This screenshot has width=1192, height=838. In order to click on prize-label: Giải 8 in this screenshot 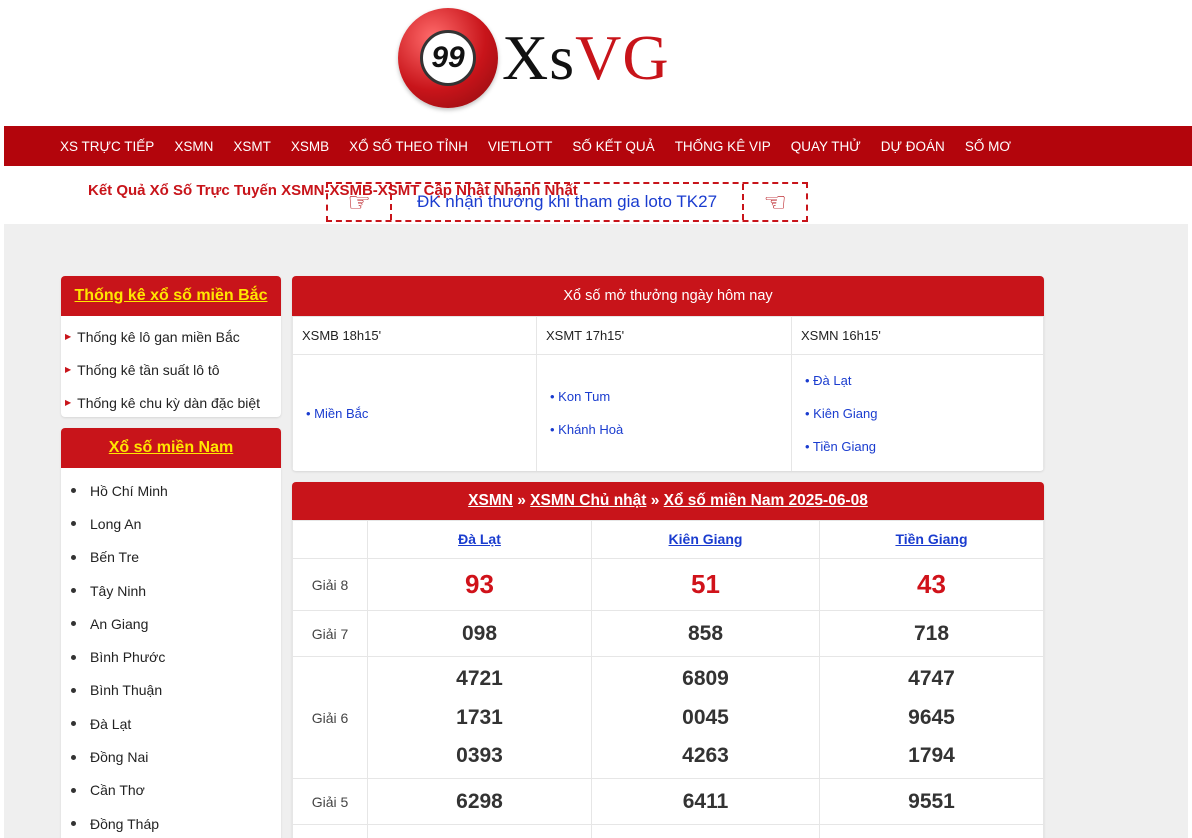, I will do `click(330, 584)`.